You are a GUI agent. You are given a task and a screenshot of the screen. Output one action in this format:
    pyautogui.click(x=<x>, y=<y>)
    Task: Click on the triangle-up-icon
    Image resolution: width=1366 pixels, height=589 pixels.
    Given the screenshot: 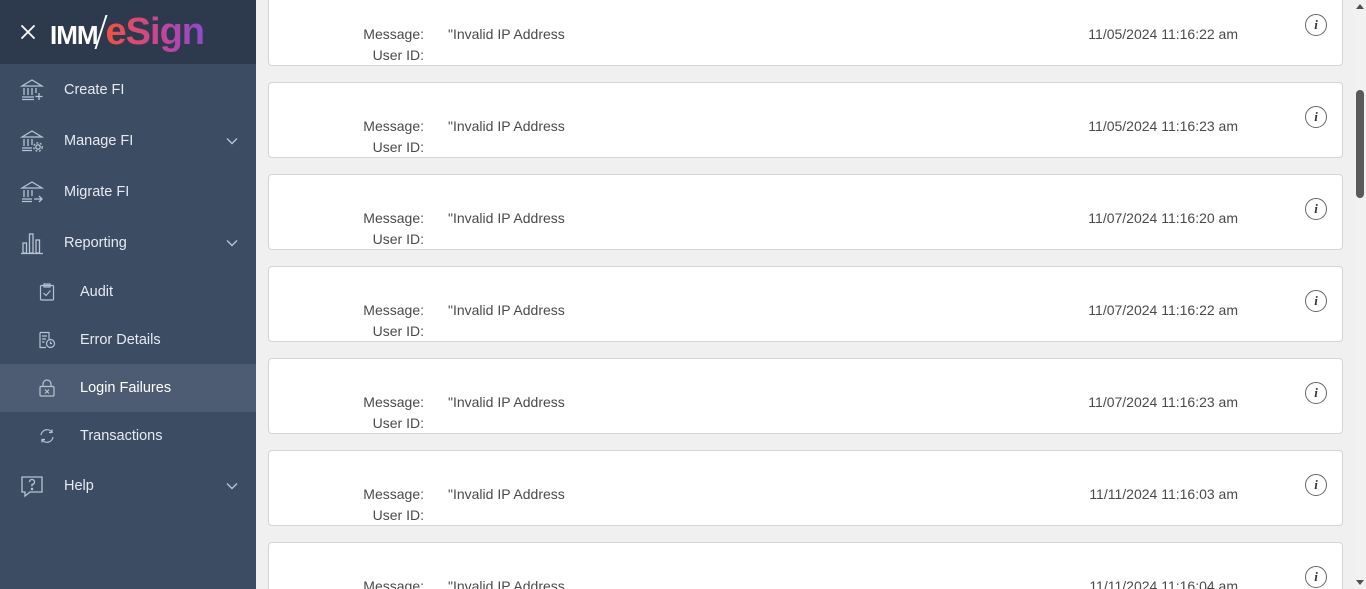 What is the action you would take?
    pyautogui.click(x=1360, y=6)
    